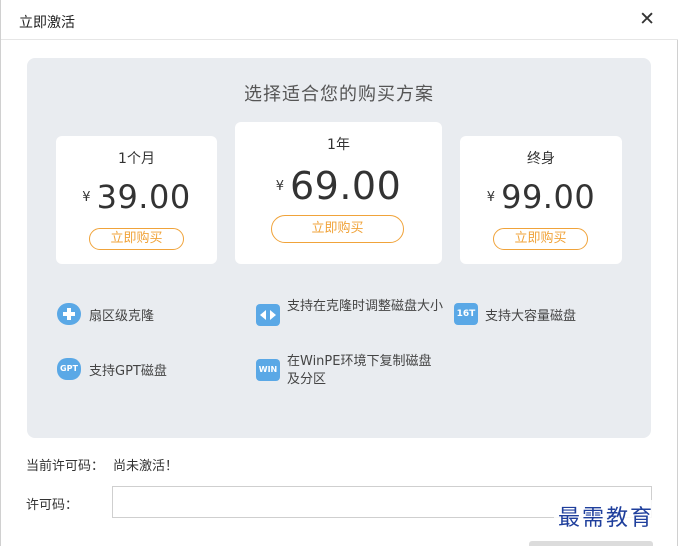  I want to click on winpe-icon: WIN, so click(268, 370).